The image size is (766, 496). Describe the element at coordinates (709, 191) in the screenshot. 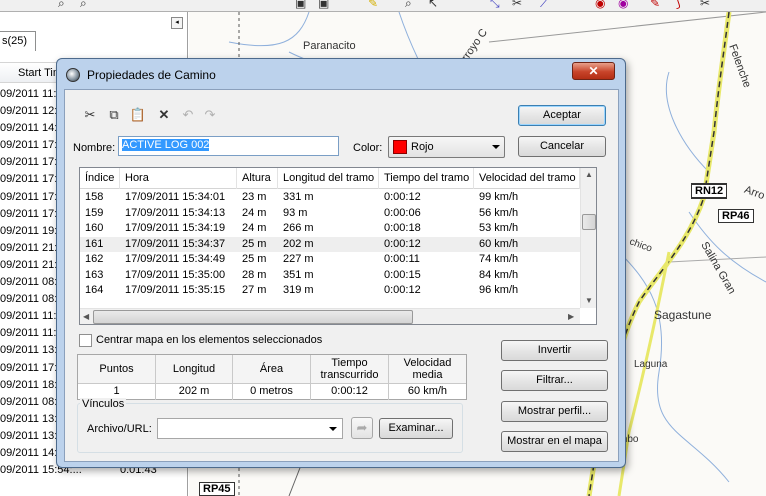

I see `route-shield-rn12: RN12` at that location.